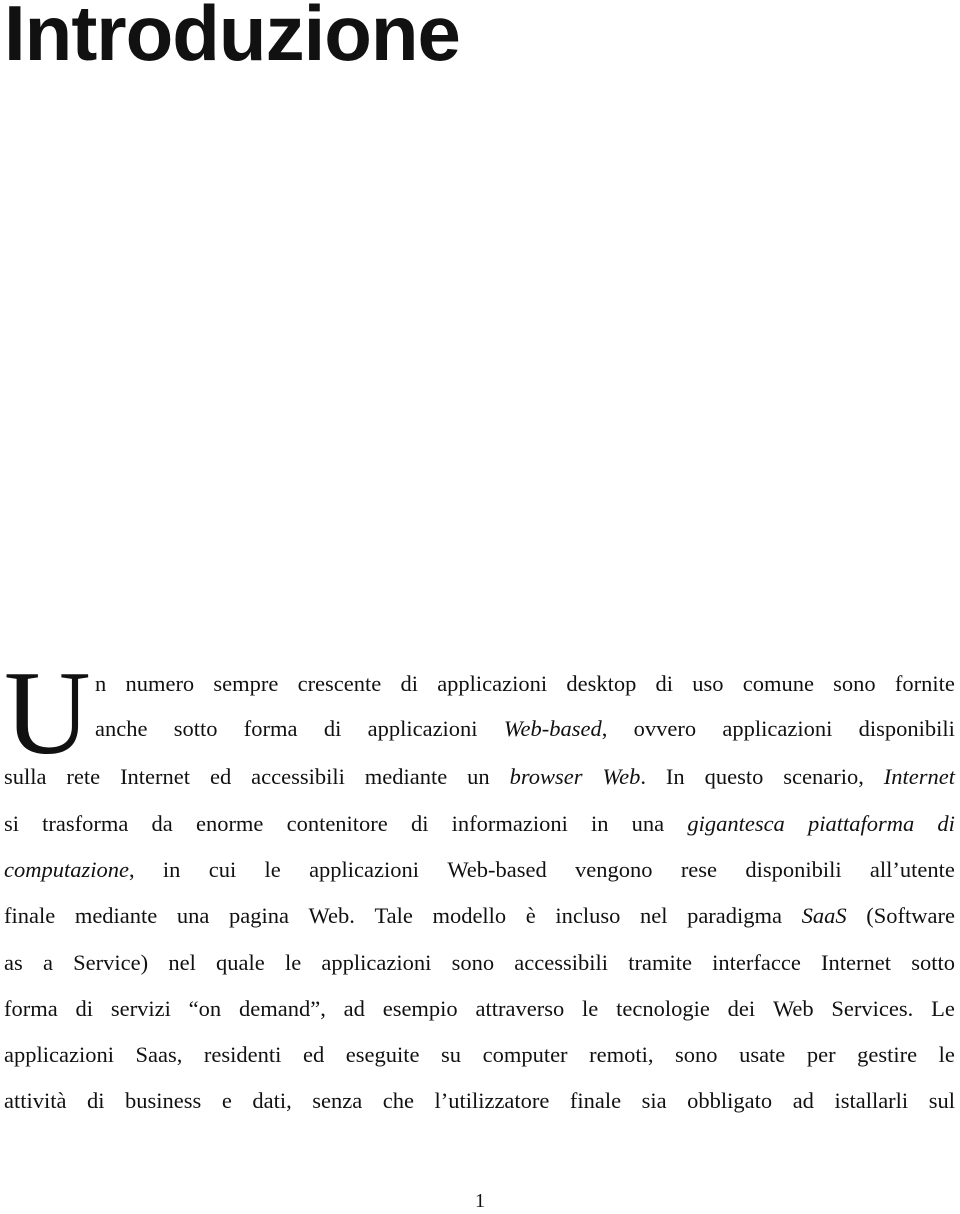 The width and height of the screenshot is (960, 1214). What do you see at coordinates (121, 729) in the screenshot?
I see `word: anche` at bounding box center [121, 729].